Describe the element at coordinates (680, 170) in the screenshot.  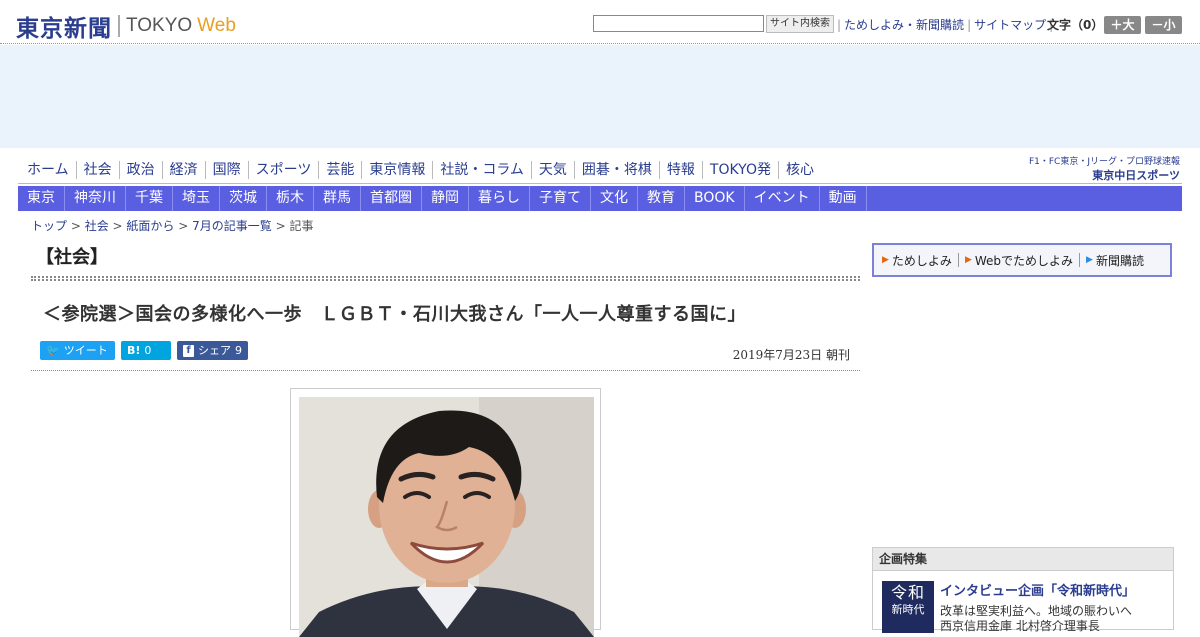
I see `nav-special-report: 特報` at that location.